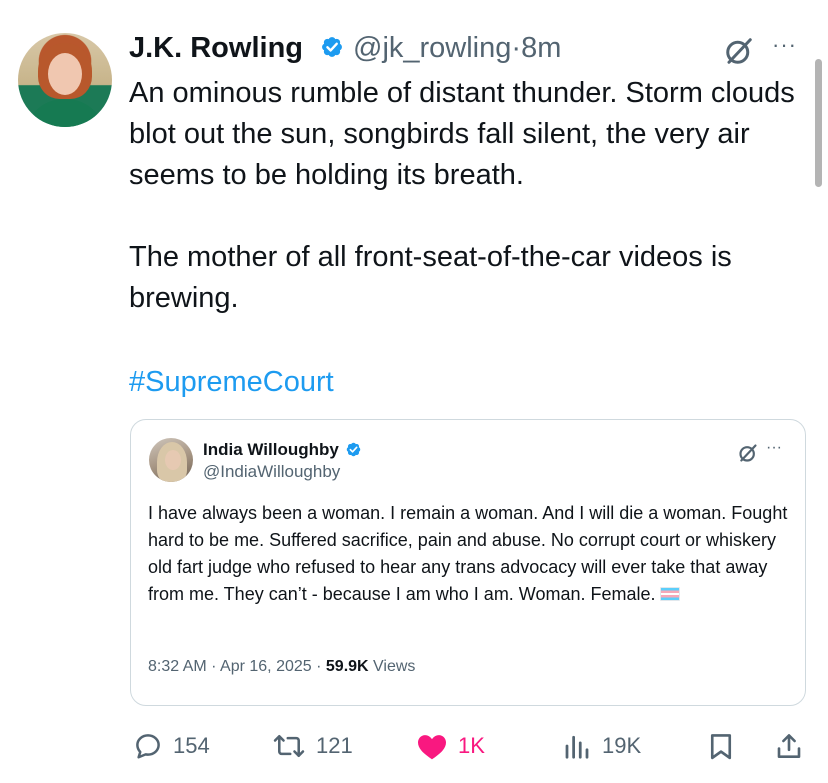 The image size is (828, 783). What do you see at coordinates (471, 745) in the screenshot?
I see `like-count: 1K` at bounding box center [471, 745].